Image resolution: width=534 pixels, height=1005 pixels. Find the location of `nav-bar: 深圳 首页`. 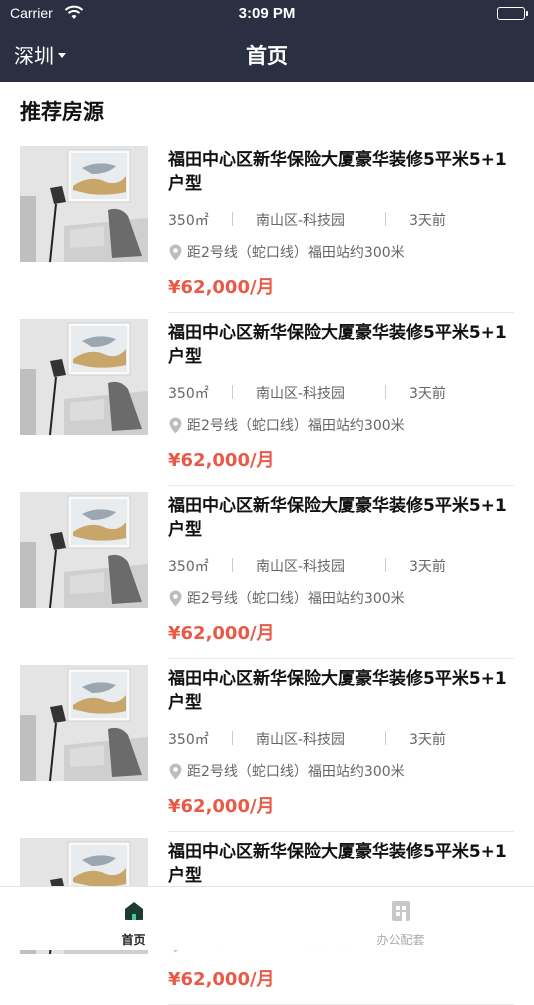

nav-bar: 深圳 首页 is located at coordinates (267, 55).